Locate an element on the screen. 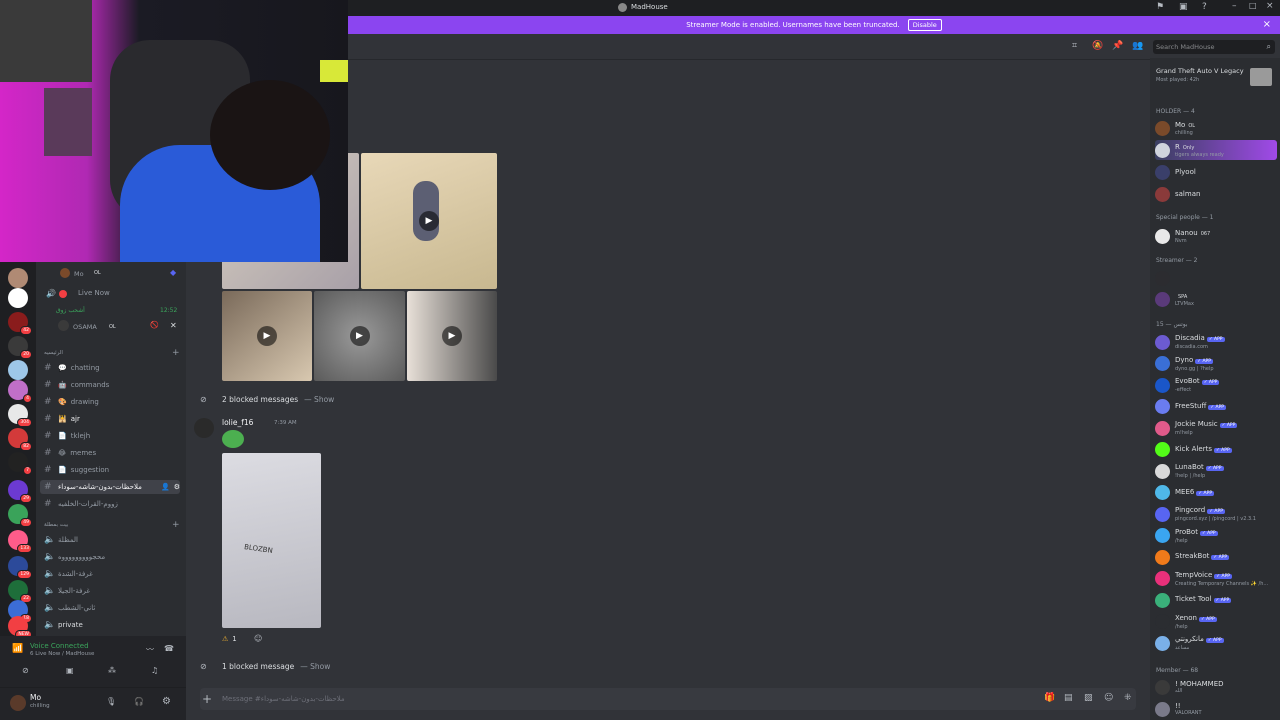 This screenshot has width=1280, height=720. message-author: lolie_f16 is located at coordinates (237, 422).